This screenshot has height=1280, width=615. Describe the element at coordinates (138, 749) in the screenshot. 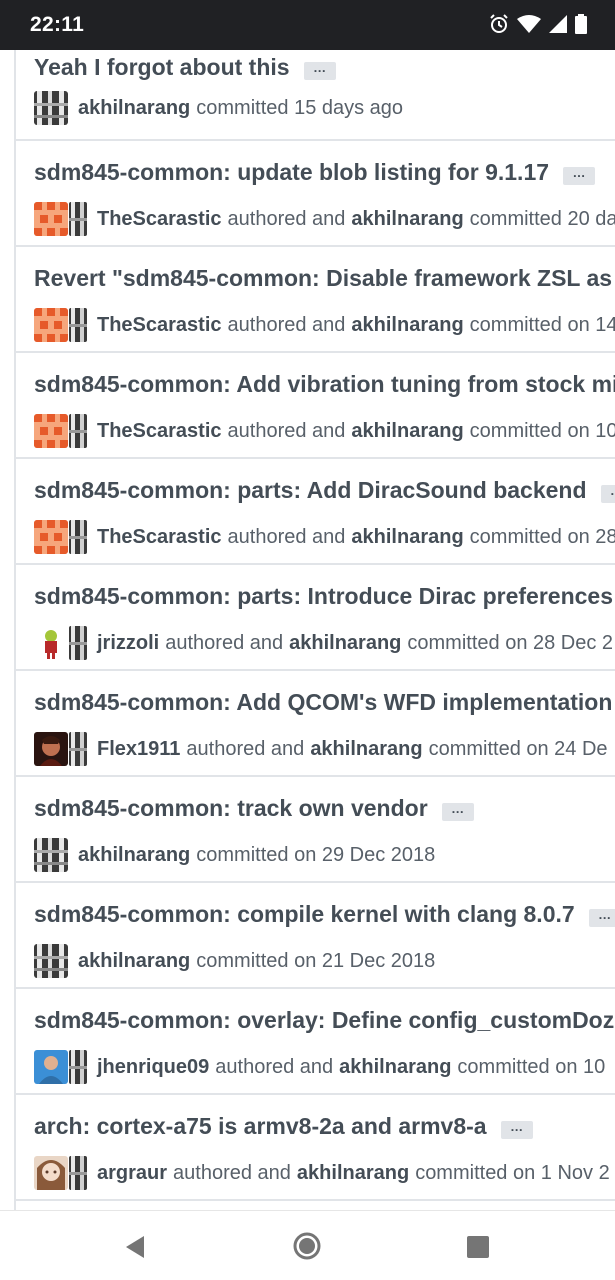

I see `author-link: Flex1911` at that location.